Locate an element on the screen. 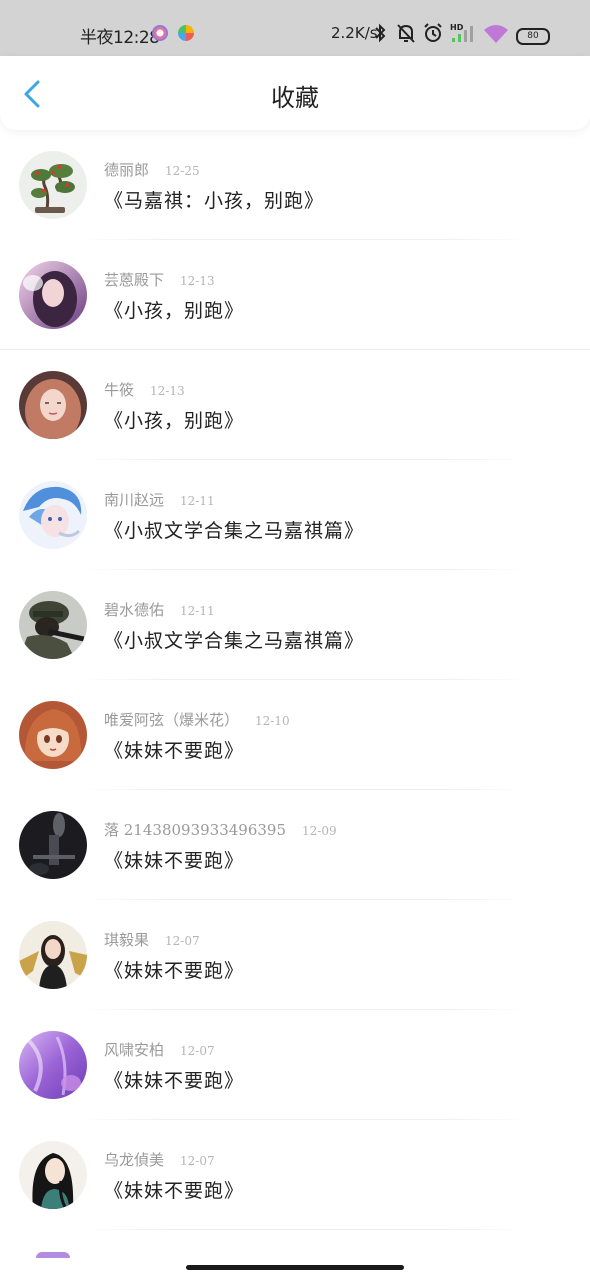 The image size is (590, 1280). favorite-item: 唯爱阿弦（爆米花） 12-10 《妹妹不要跑》 is located at coordinates (295, 735).